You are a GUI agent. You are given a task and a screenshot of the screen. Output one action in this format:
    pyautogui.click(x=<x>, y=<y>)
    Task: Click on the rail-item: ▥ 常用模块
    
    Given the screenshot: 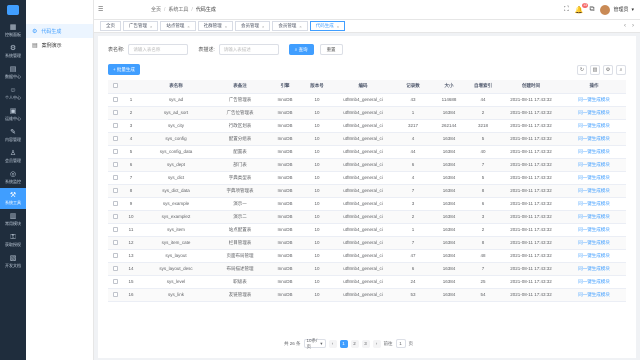 What is the action you would take?
    pyautogui.click(x=13, y=219)
    